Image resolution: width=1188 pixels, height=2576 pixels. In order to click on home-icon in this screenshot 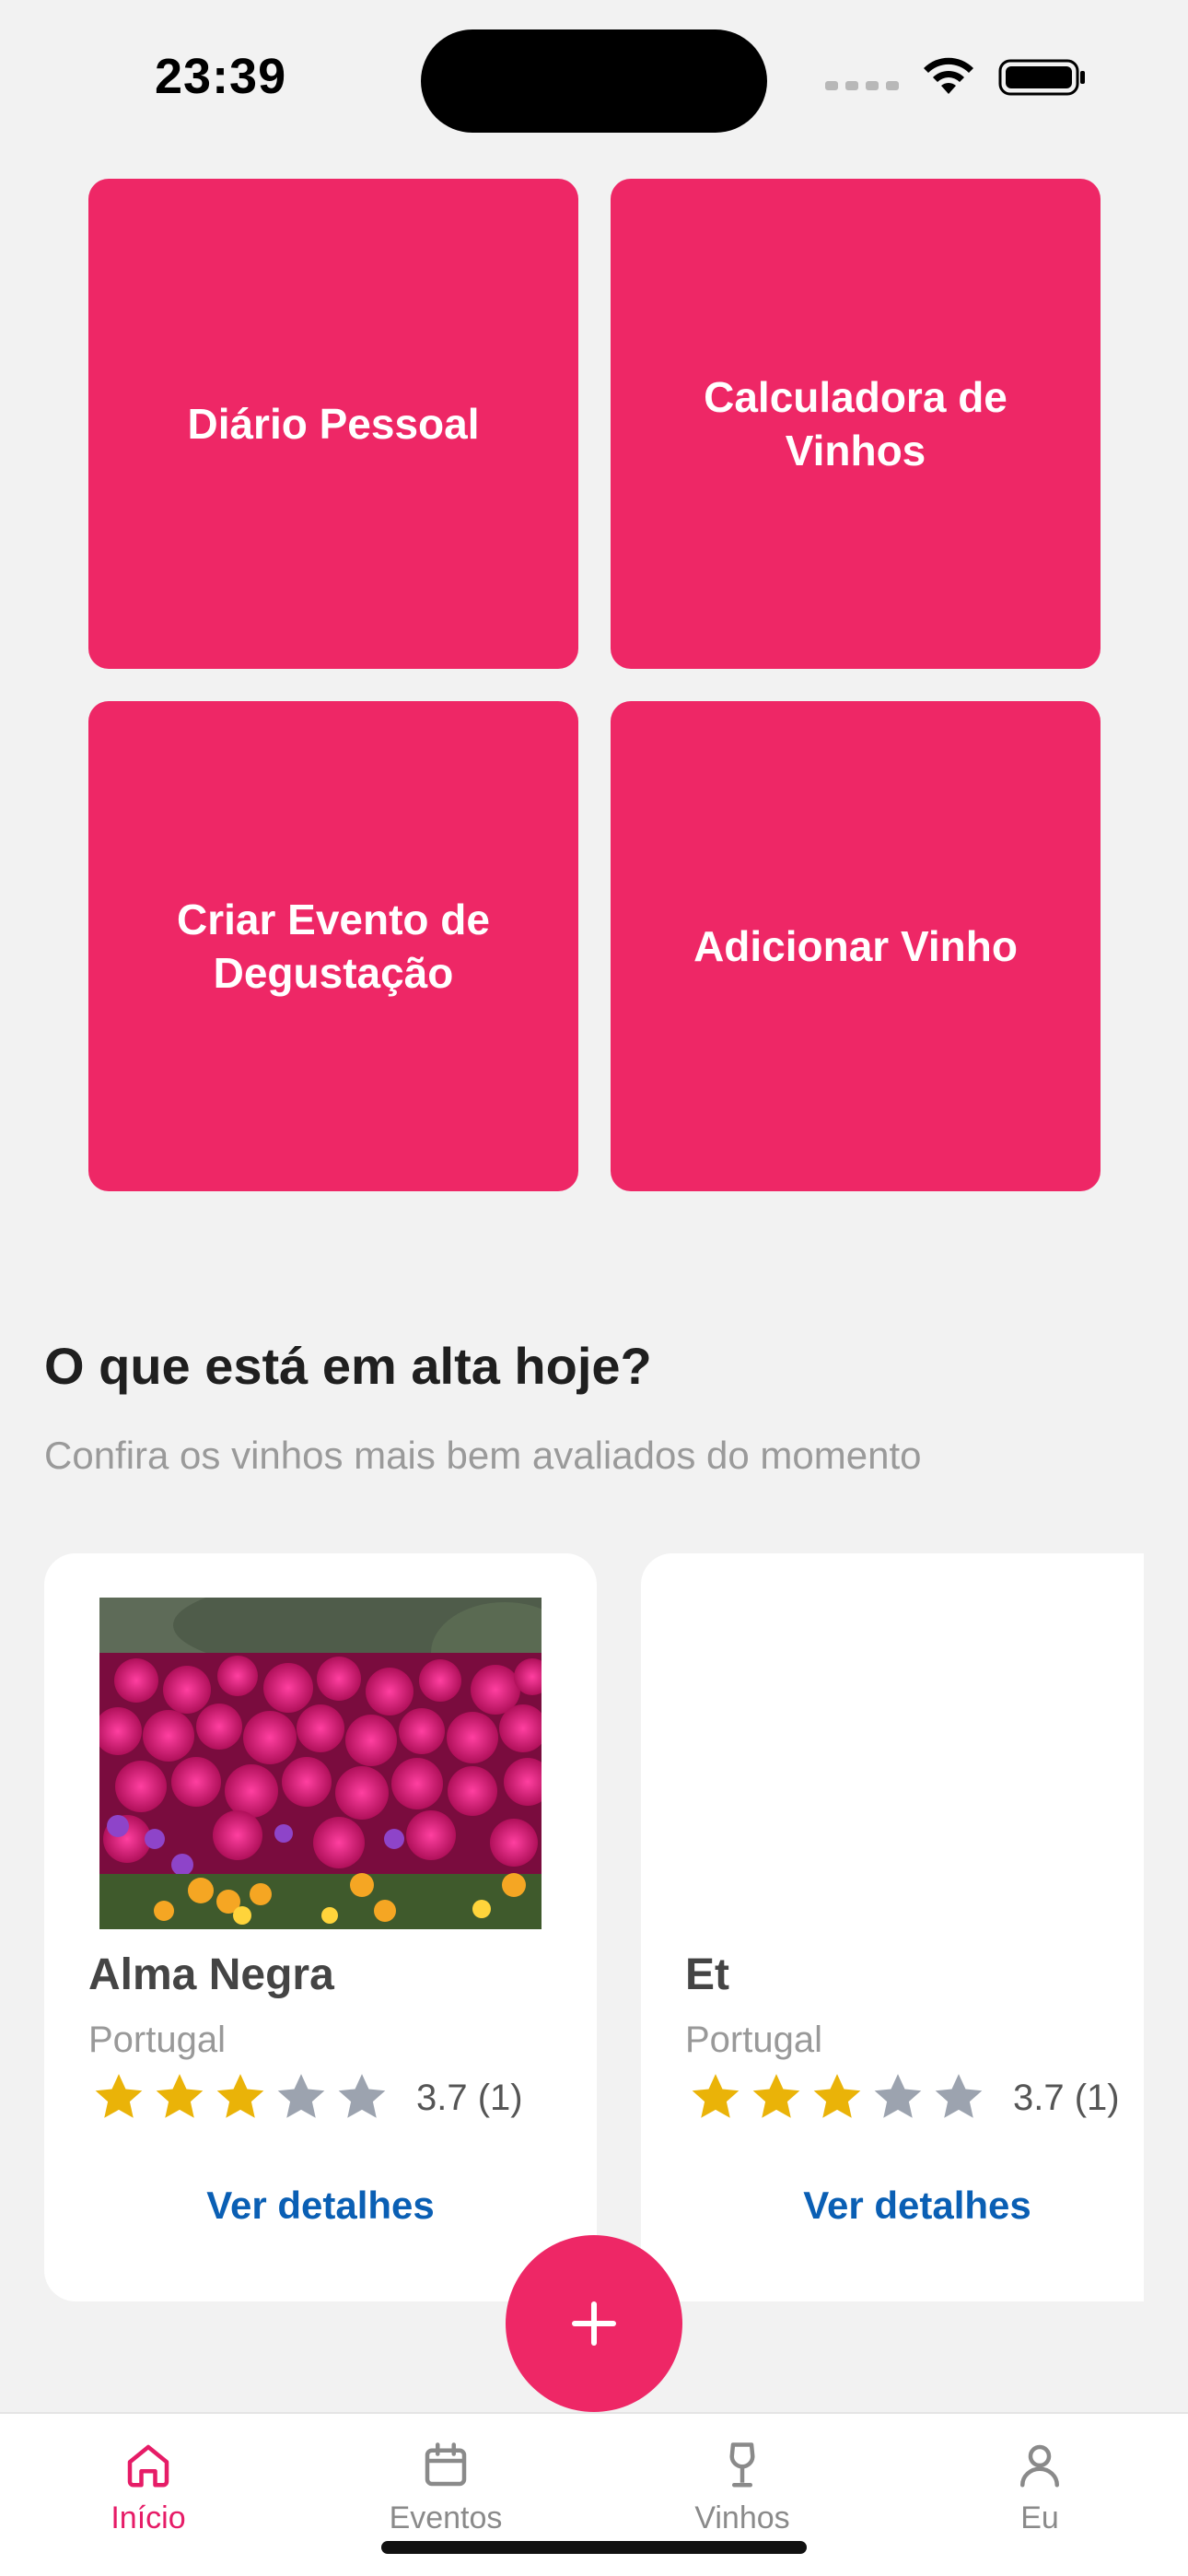, I will do `click(148, 2466)`.